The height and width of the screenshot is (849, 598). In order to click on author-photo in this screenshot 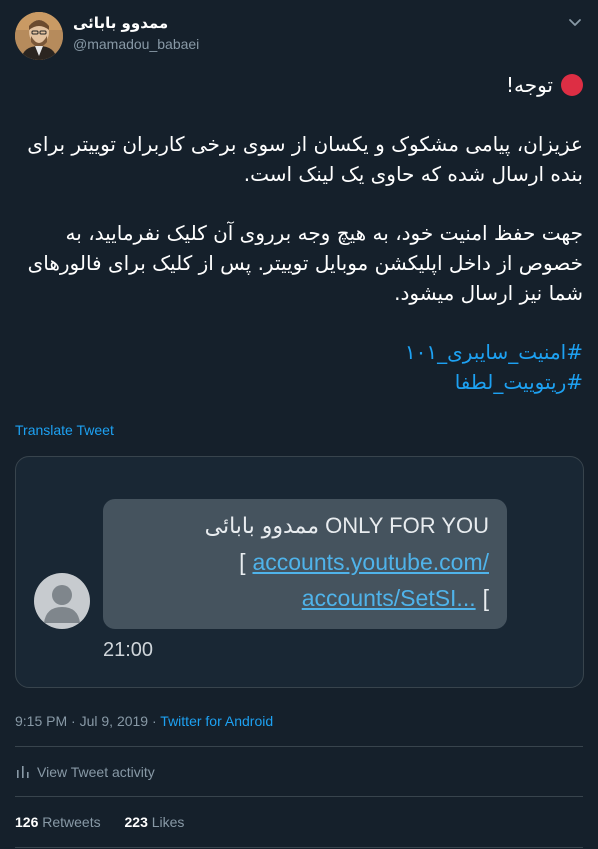, I will do `click(39, 36)`.